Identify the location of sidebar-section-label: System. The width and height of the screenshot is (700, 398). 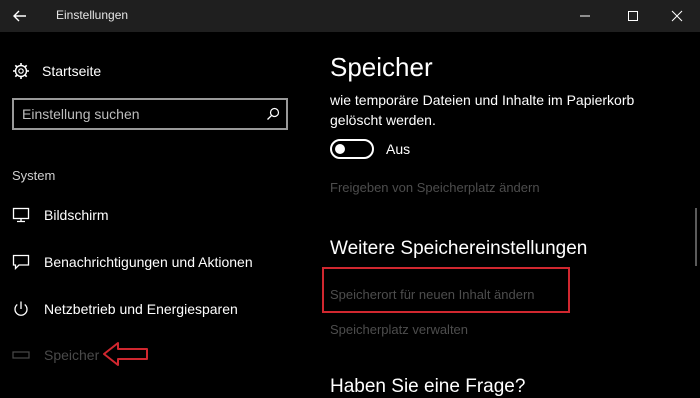
(34, 175).